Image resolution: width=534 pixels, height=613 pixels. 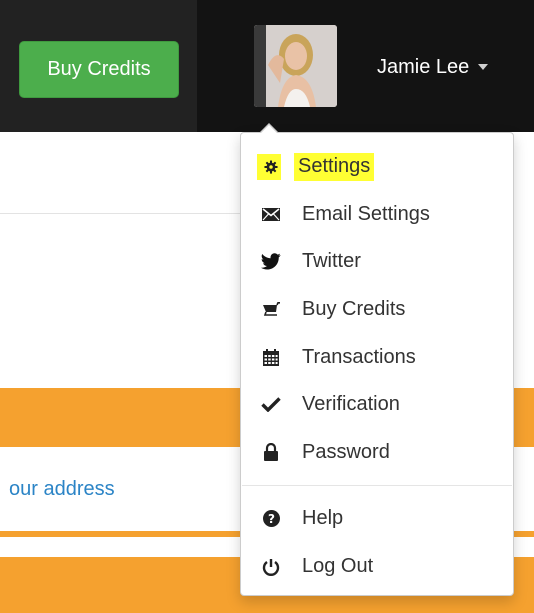 I want to click on menu-item-label: Help, so click(x=323, y=518).